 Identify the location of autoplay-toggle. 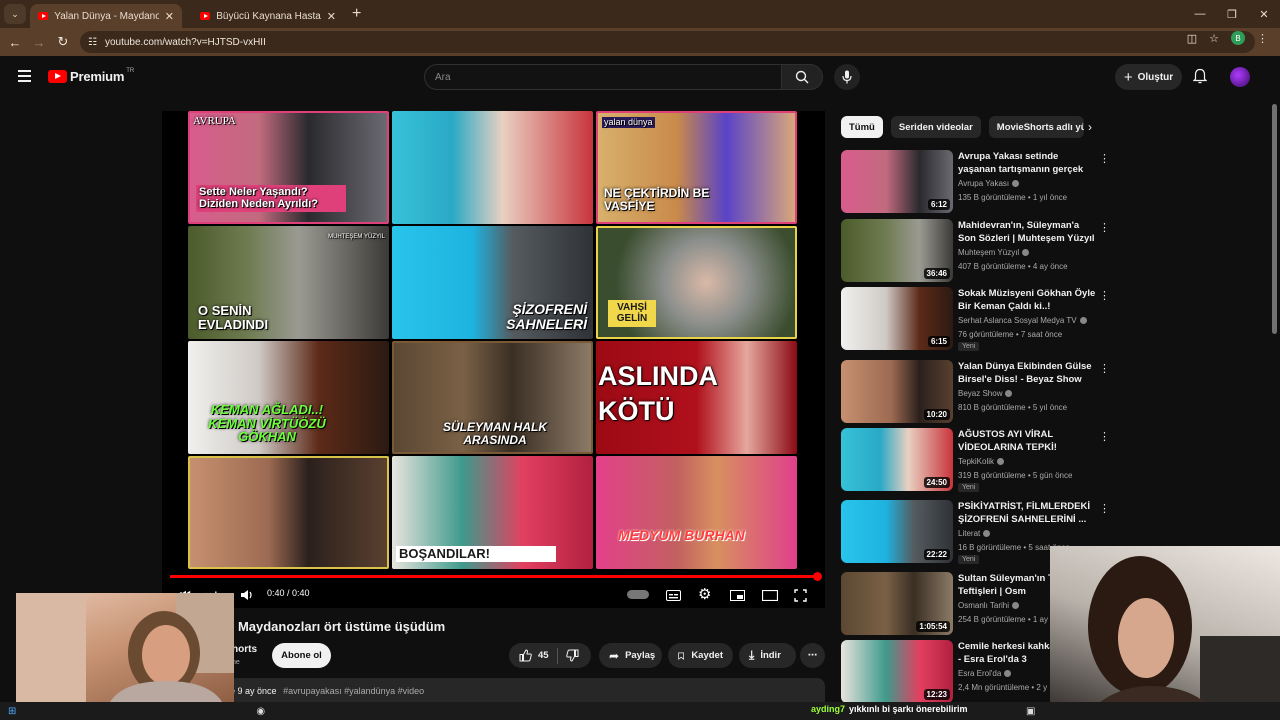
(638, 594).